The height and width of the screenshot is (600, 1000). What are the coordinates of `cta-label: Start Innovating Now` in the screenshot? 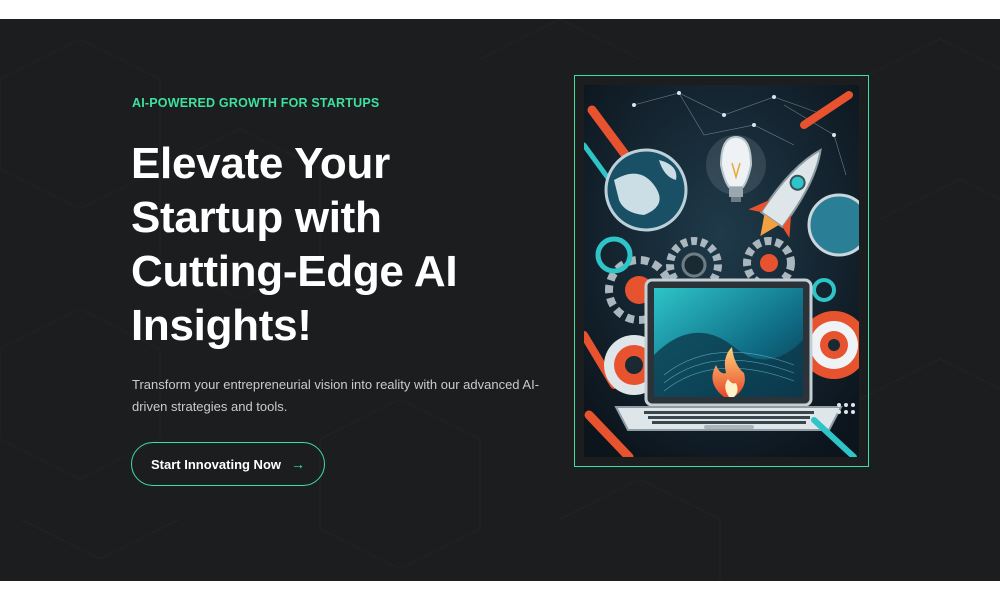 It's located at (216, 464).